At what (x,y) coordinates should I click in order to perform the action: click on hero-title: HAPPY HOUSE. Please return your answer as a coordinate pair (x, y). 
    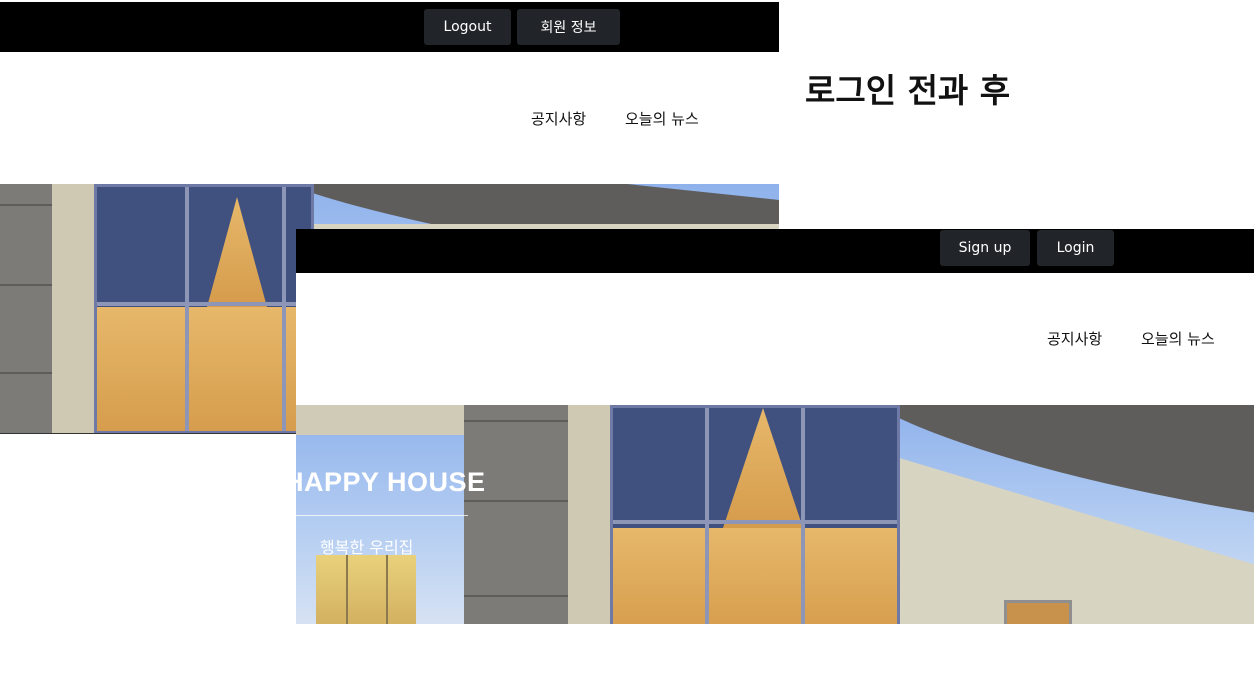
    Looking at the image, I should click on (391, 482).